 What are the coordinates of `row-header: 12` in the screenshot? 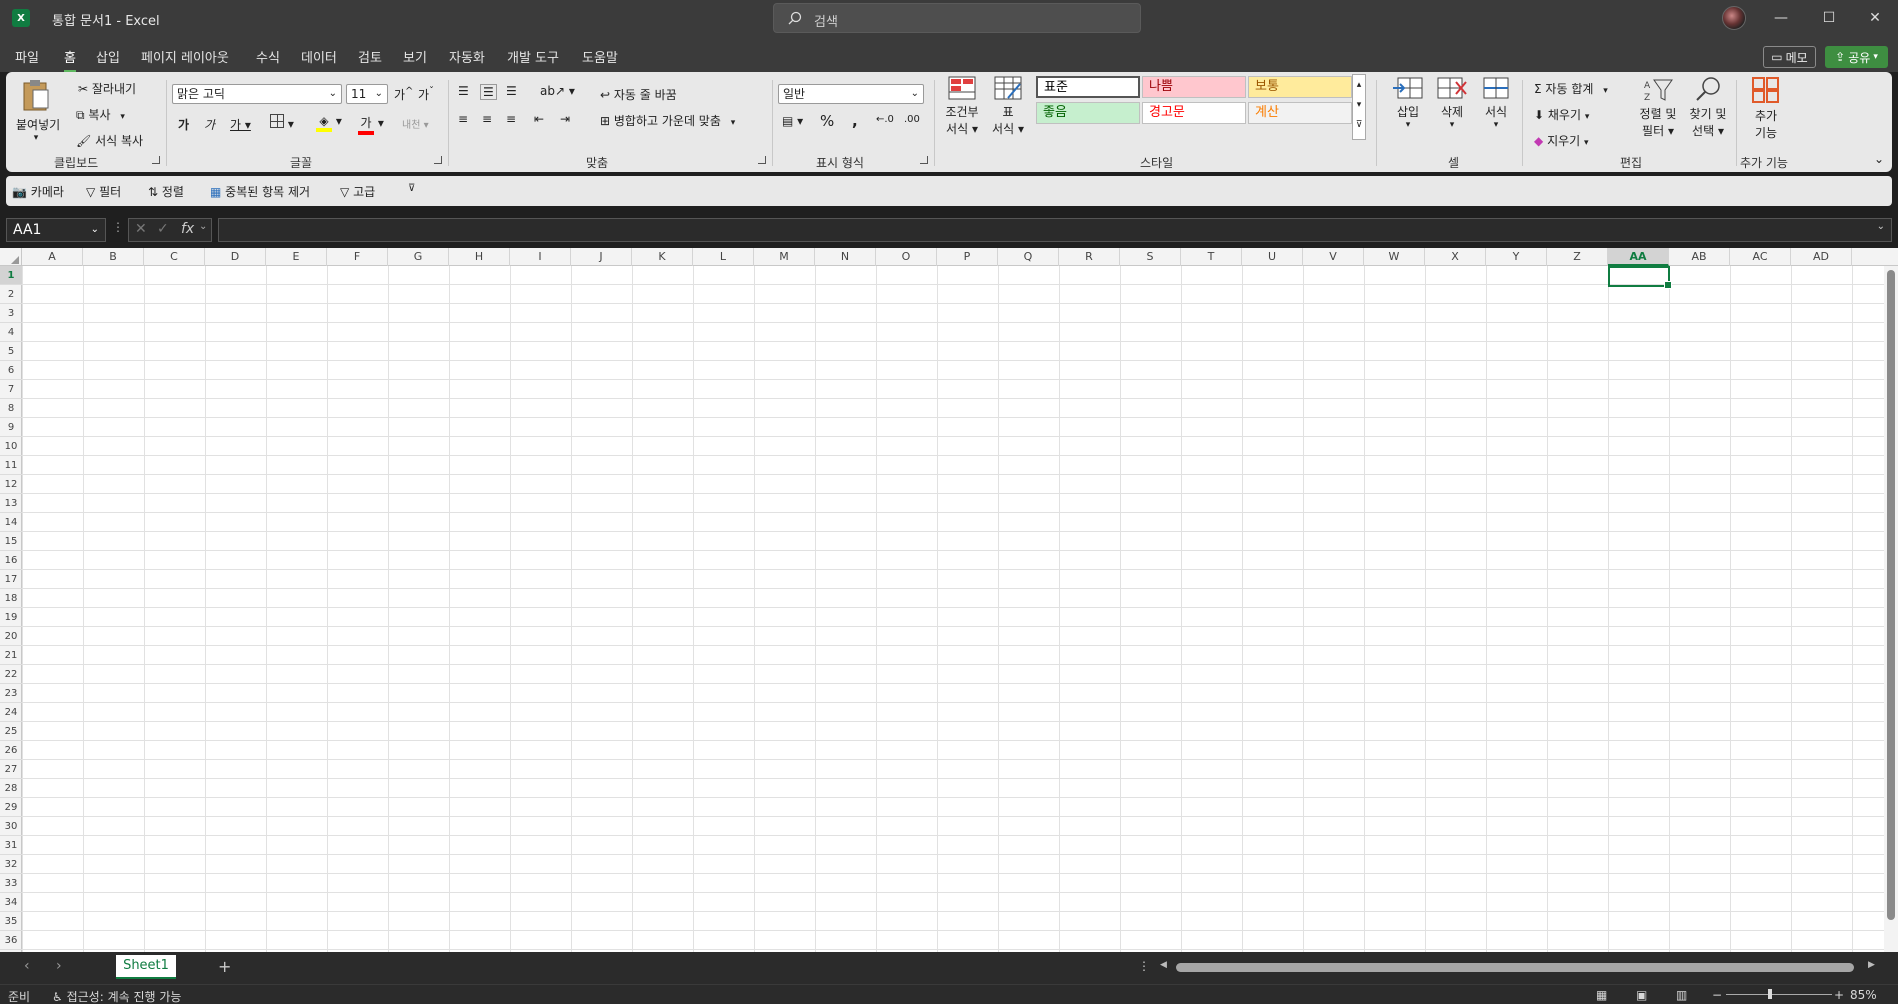 It's located at (11, 484).